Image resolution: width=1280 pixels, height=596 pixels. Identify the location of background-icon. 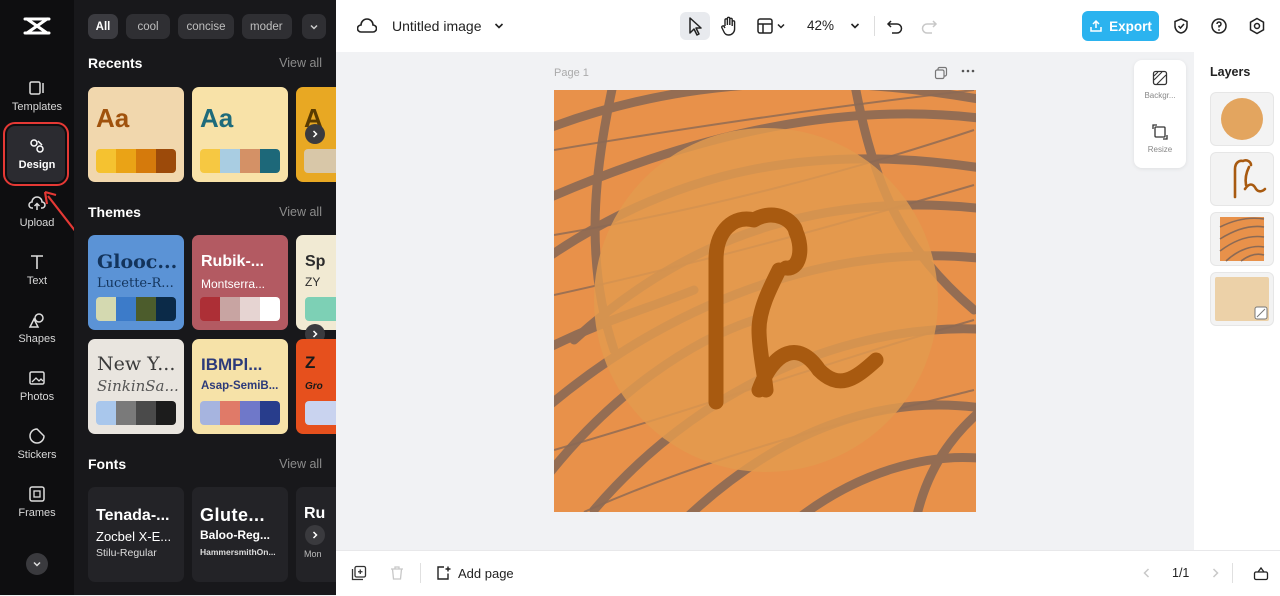
(1160, 78).